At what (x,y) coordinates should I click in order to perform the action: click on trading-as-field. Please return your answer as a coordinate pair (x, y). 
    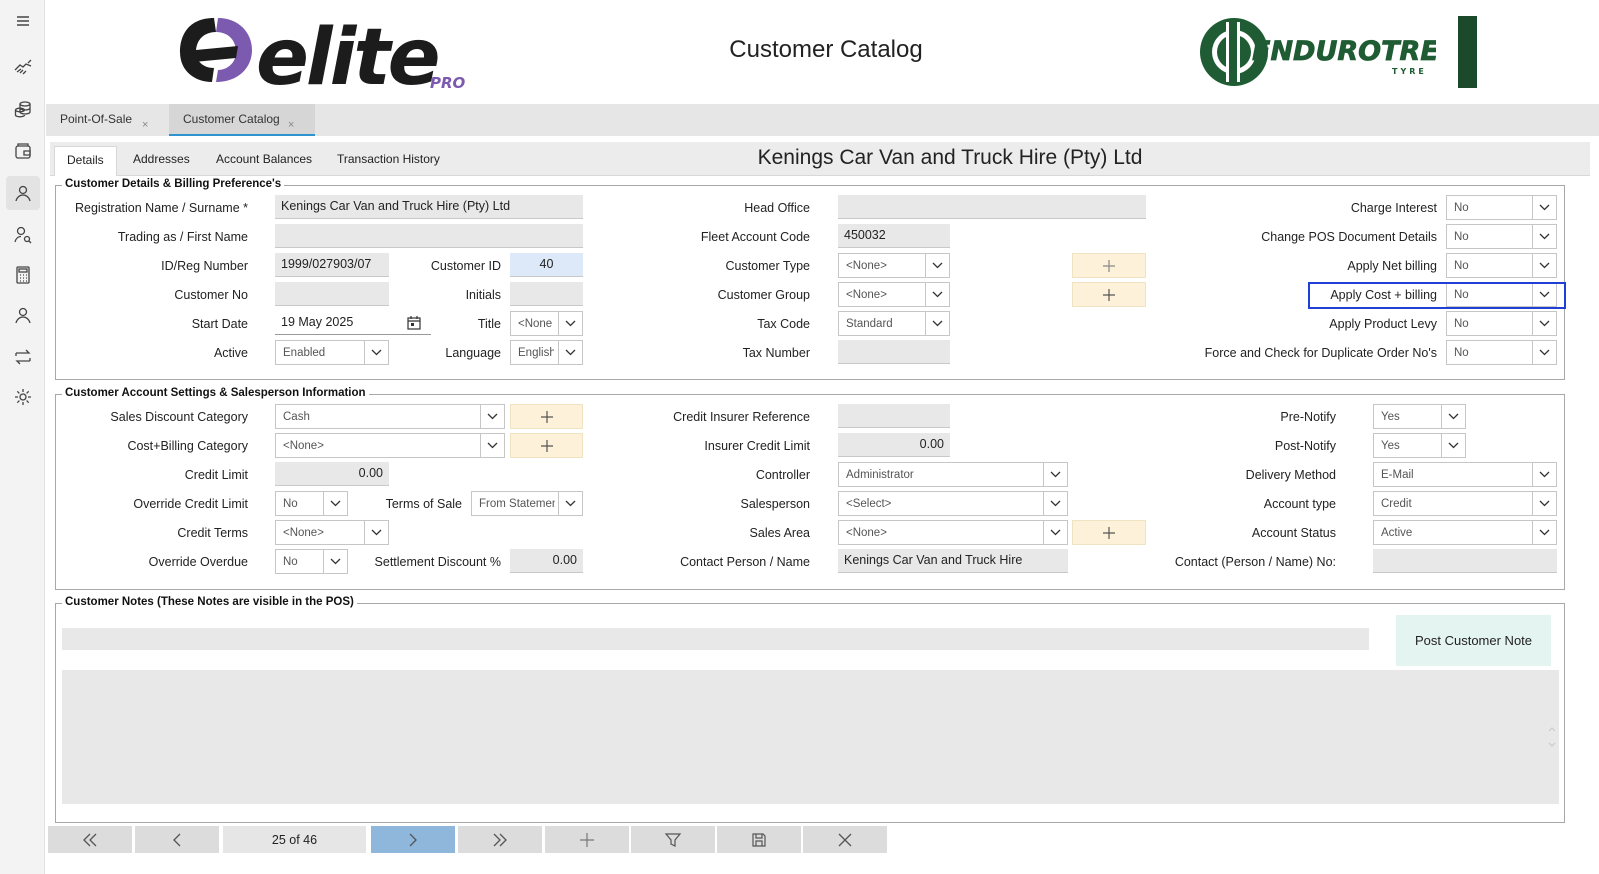
    Looking at the image, I should click on (429, 236).